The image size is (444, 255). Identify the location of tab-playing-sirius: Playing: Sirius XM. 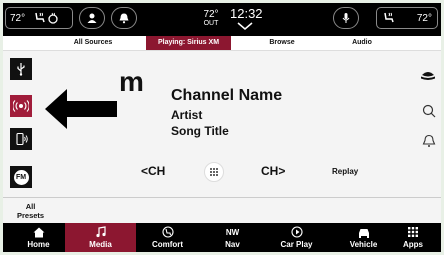
(188, 43).